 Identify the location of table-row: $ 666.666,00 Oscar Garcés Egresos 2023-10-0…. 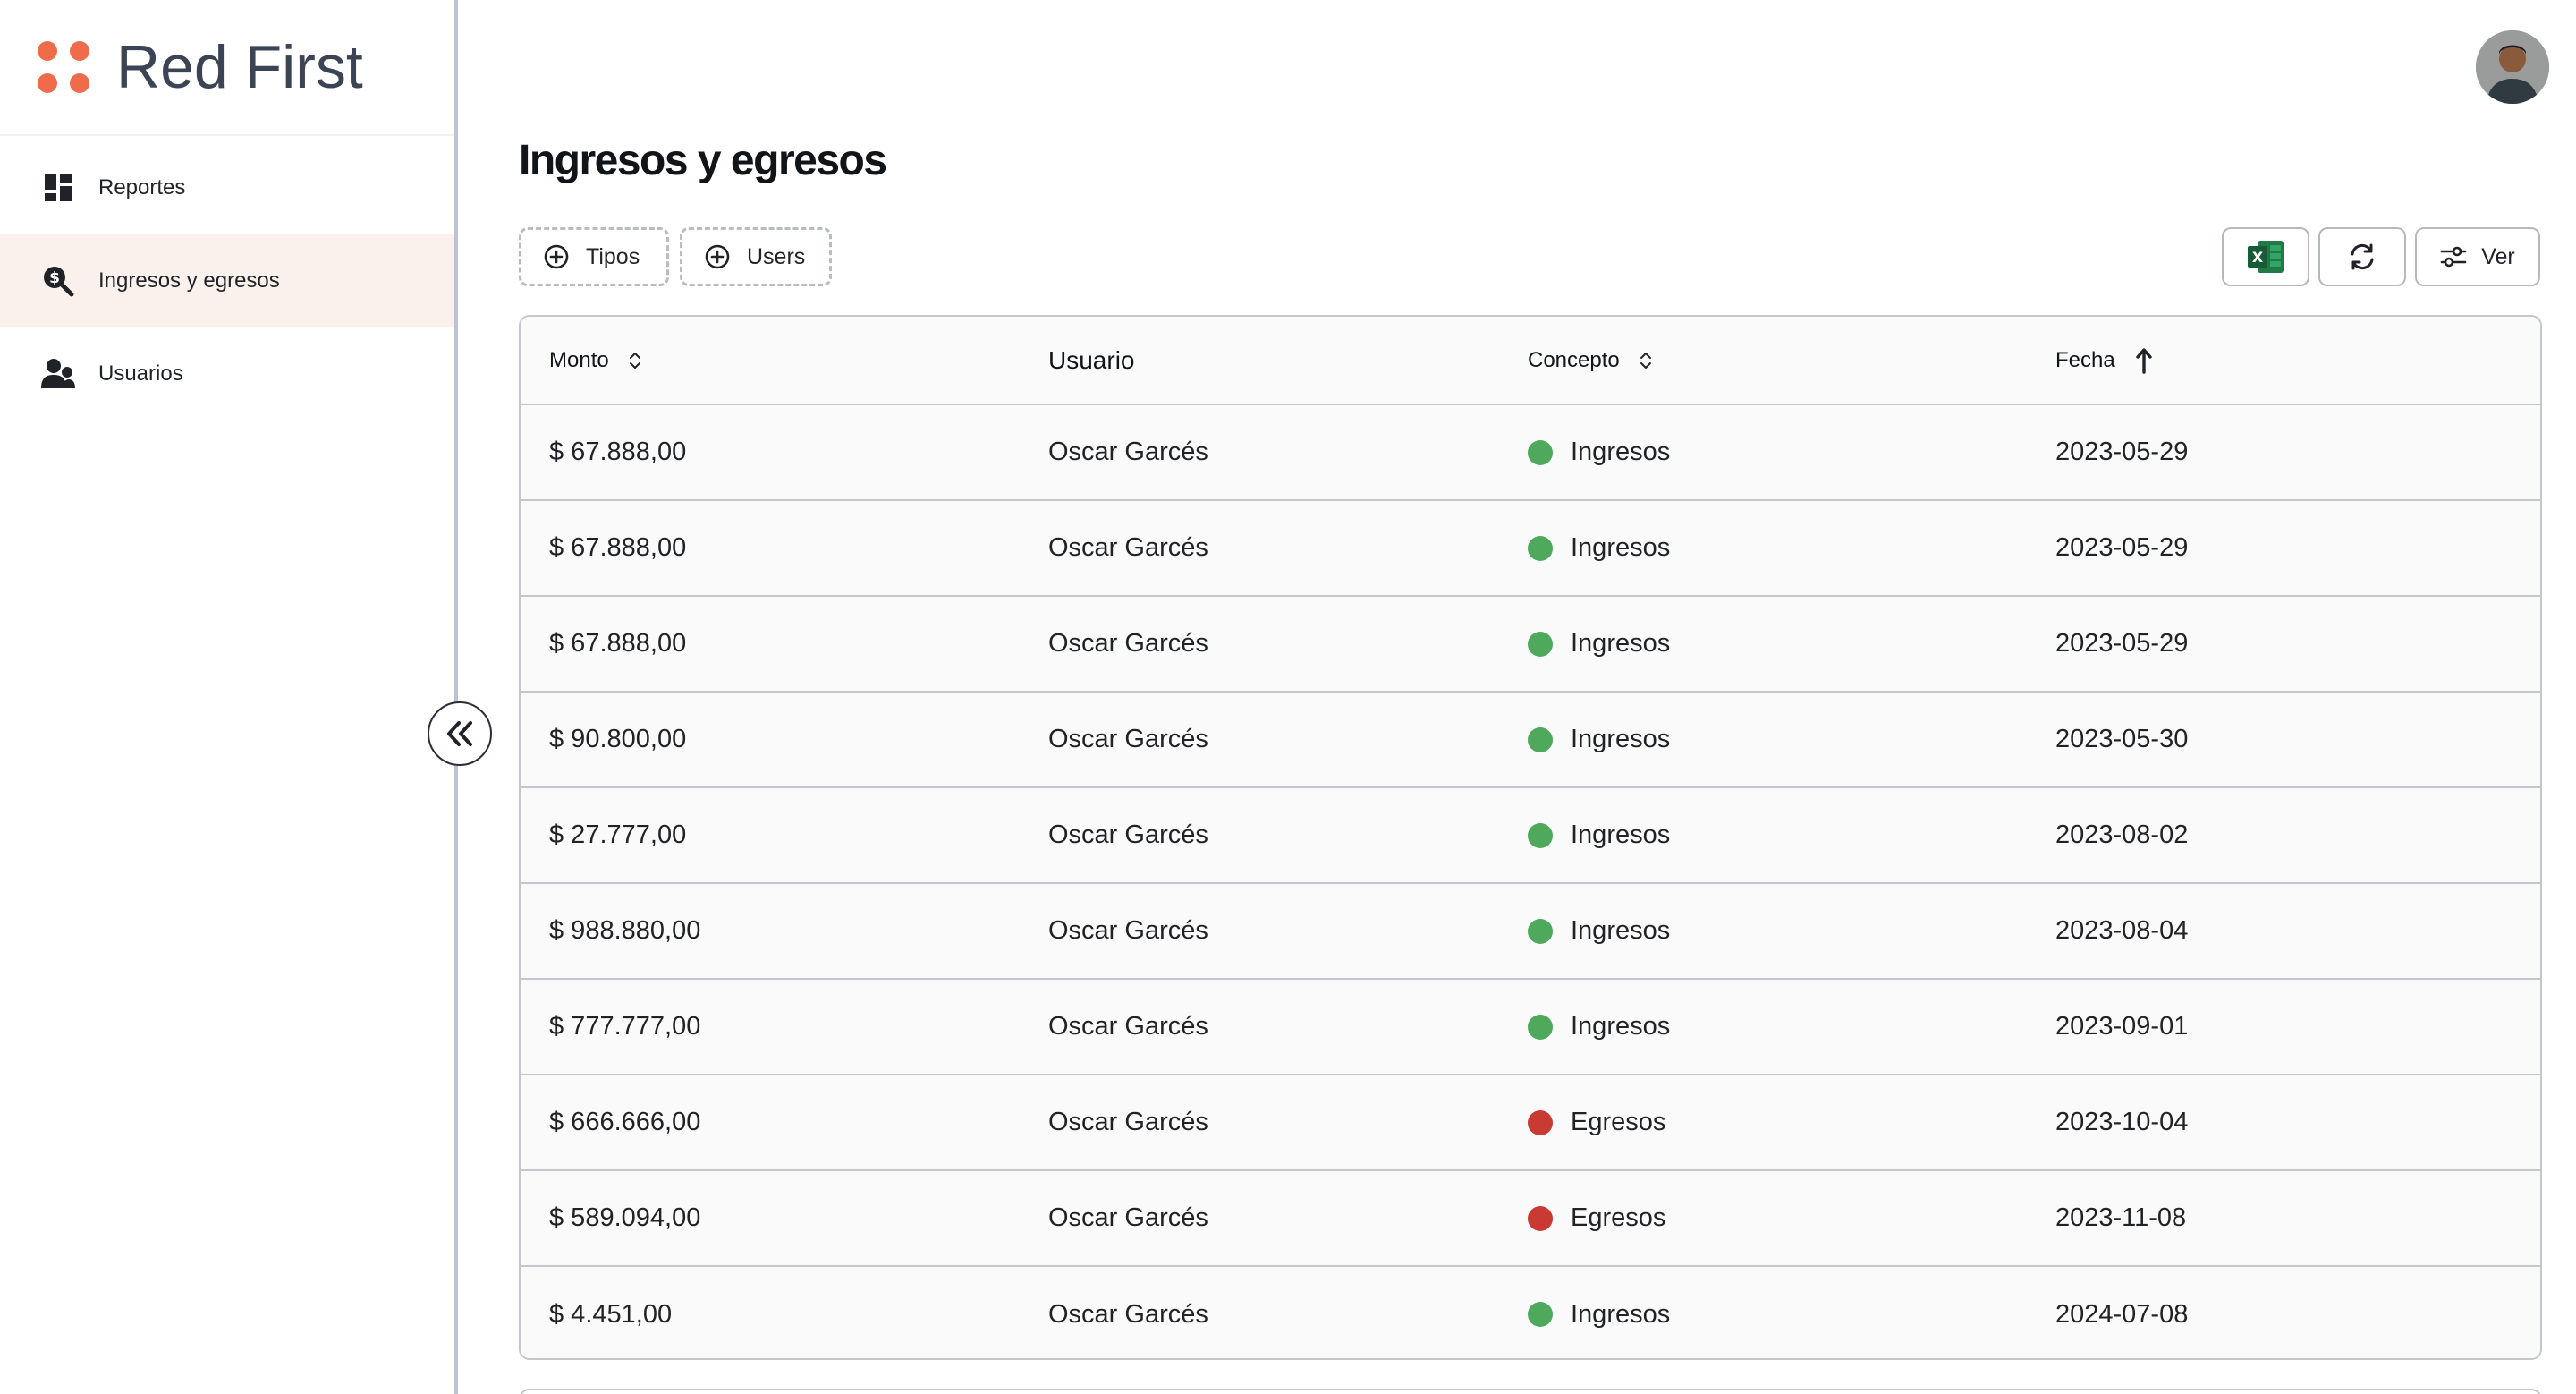
(1530, 1123).